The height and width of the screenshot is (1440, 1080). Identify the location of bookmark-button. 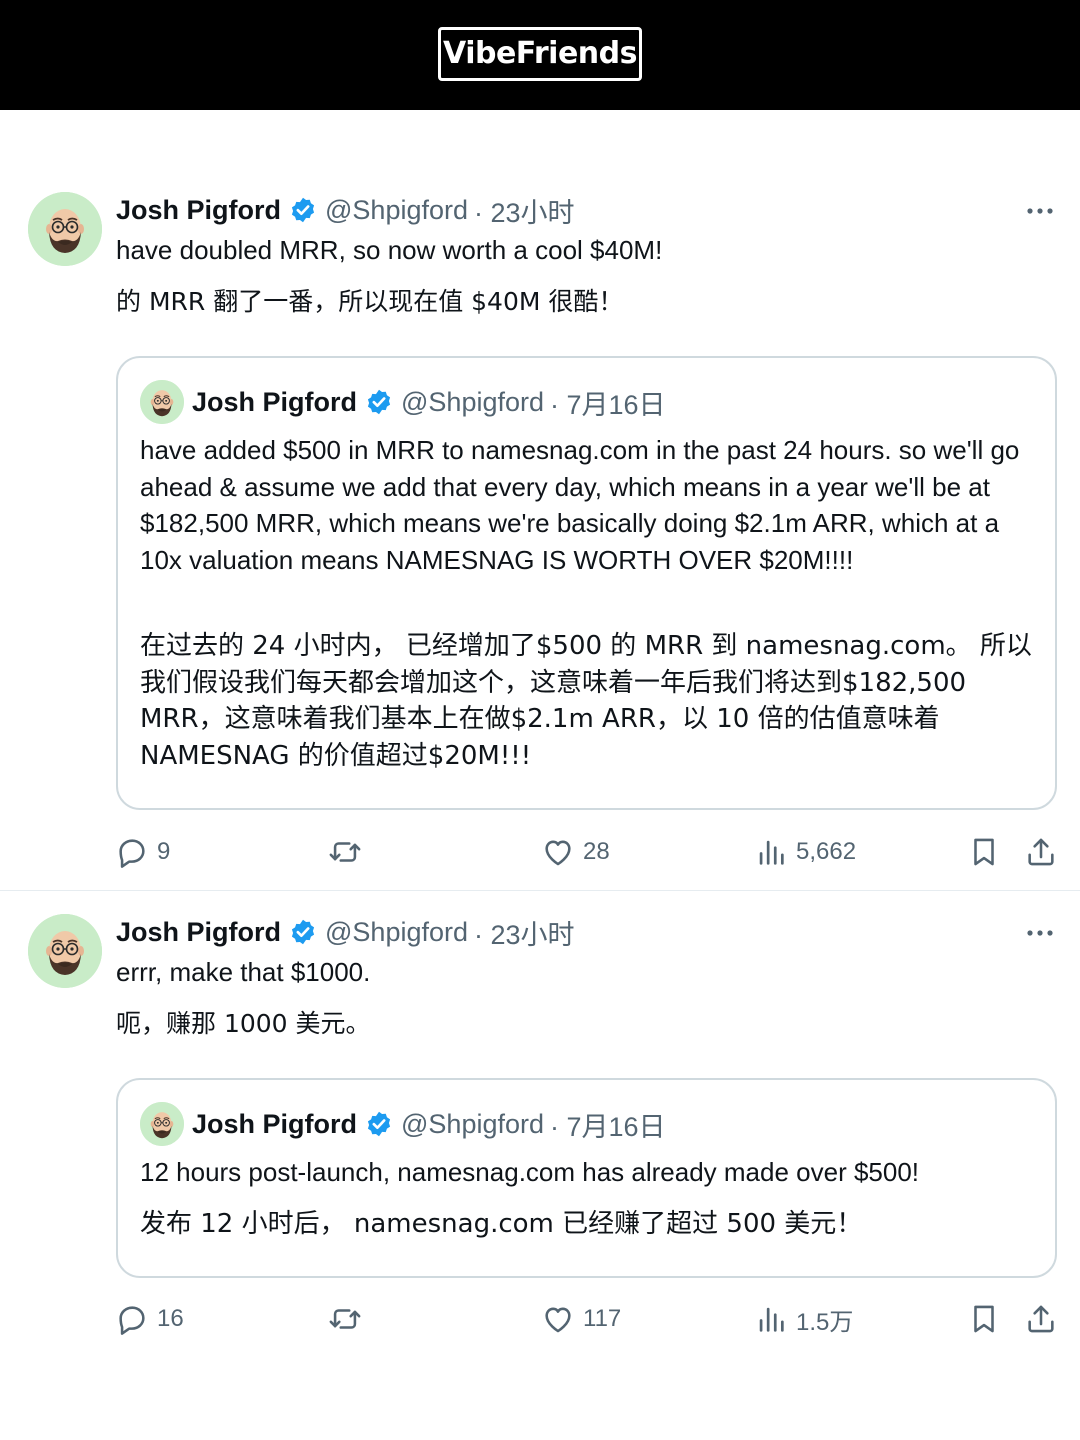
(984, 1319).